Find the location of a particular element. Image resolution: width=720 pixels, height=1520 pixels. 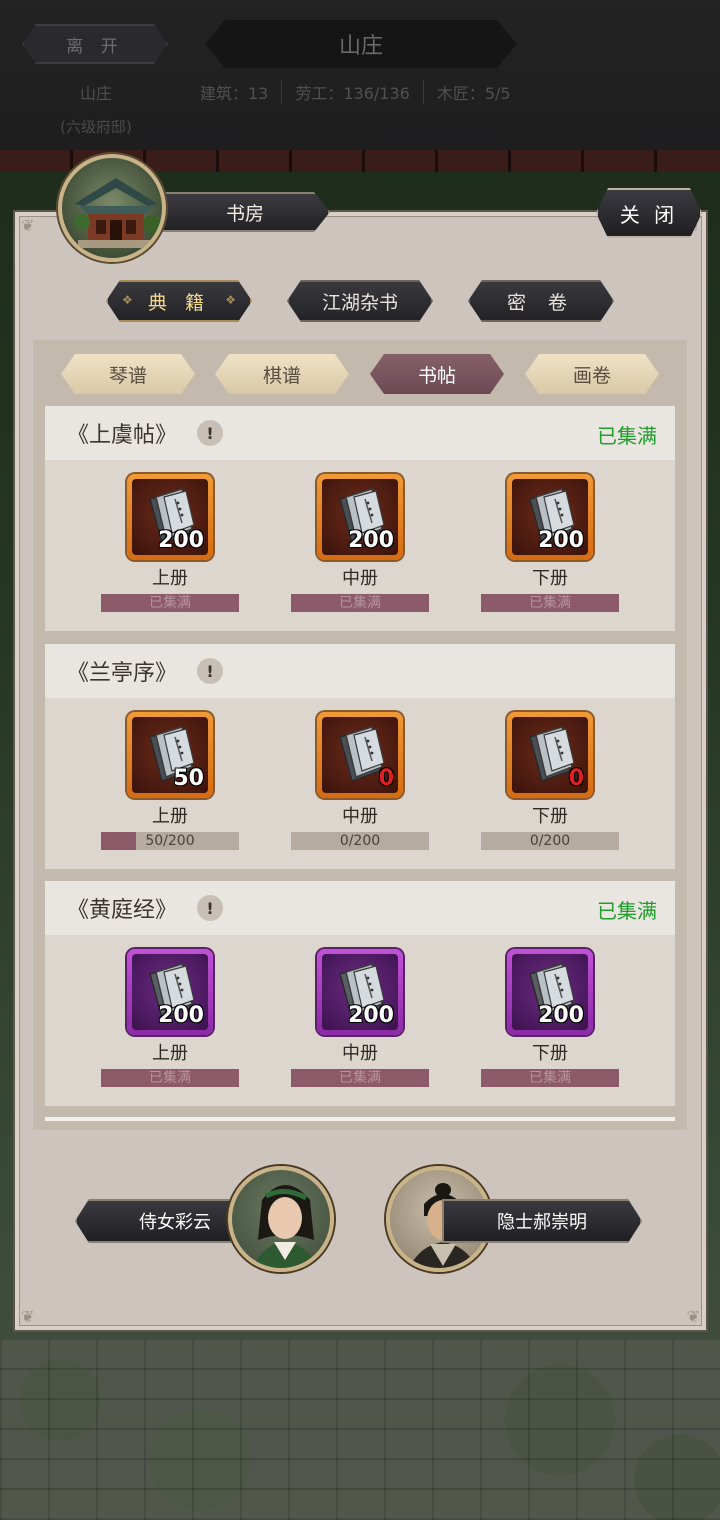

collection-name: 《黄庭经》 is located at coordinates (122, 910).